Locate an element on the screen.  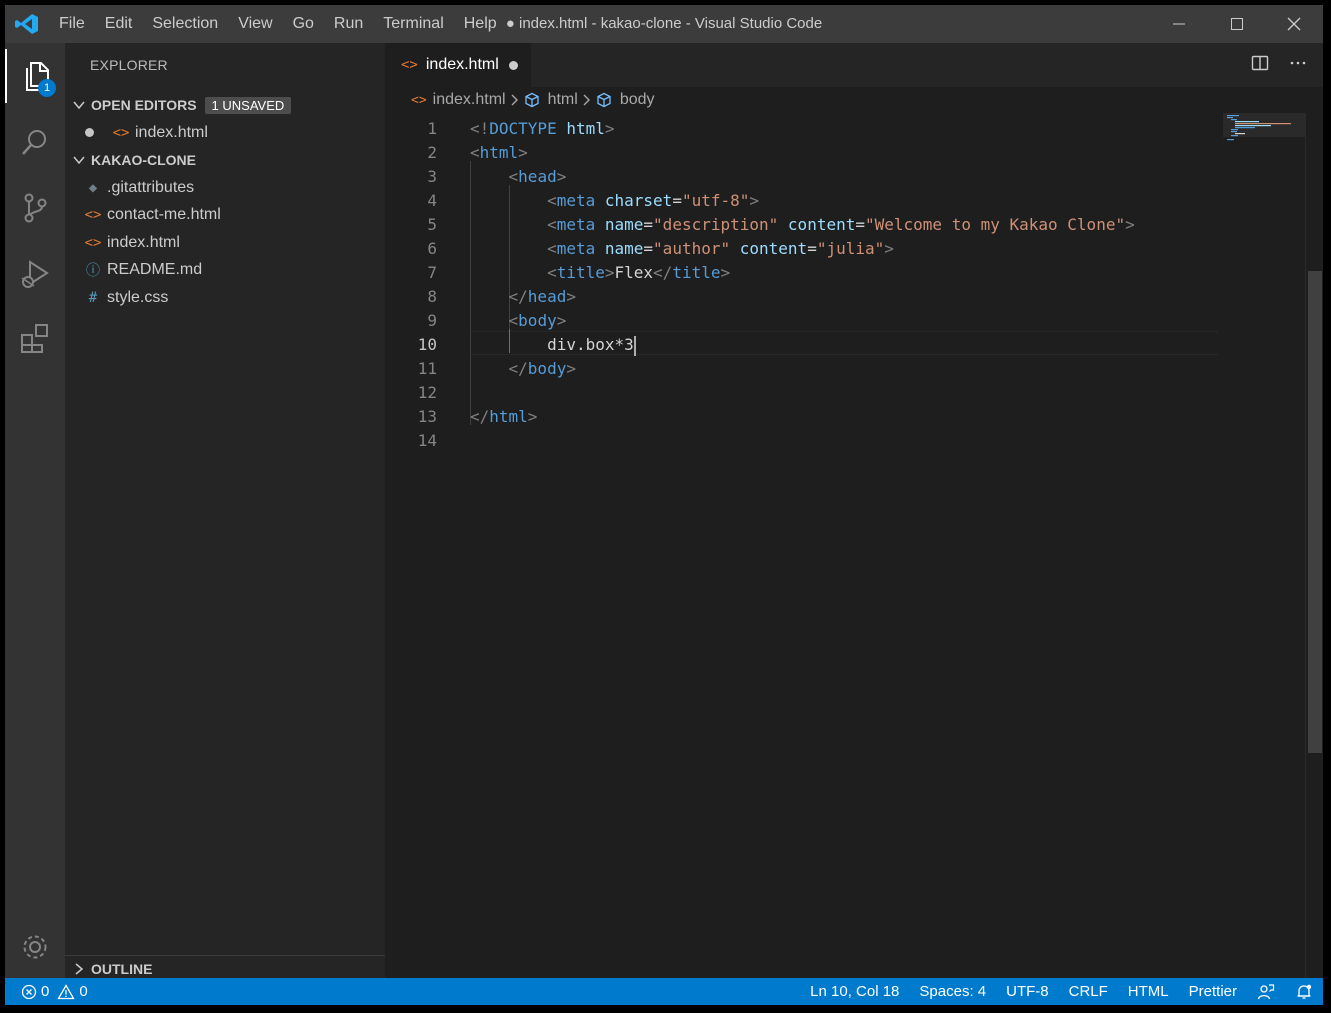
run-debug-icon is located at coordinates (35, 274).